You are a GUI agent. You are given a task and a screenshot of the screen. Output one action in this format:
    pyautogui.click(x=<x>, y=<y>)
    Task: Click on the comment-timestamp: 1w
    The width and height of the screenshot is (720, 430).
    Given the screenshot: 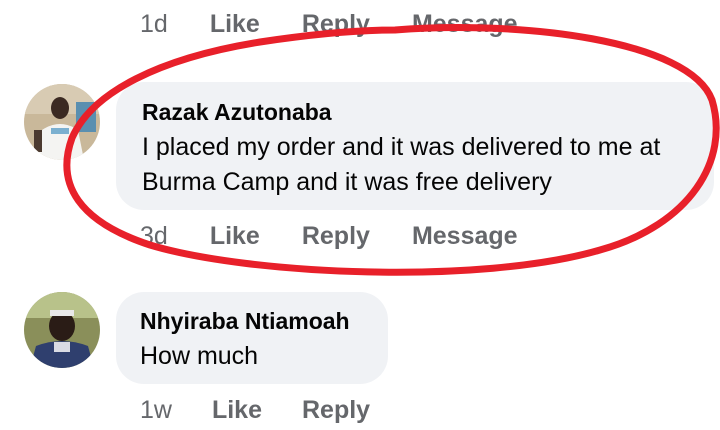 What is the action you would take?
    pyautogui.click(x=156, y=410)
    